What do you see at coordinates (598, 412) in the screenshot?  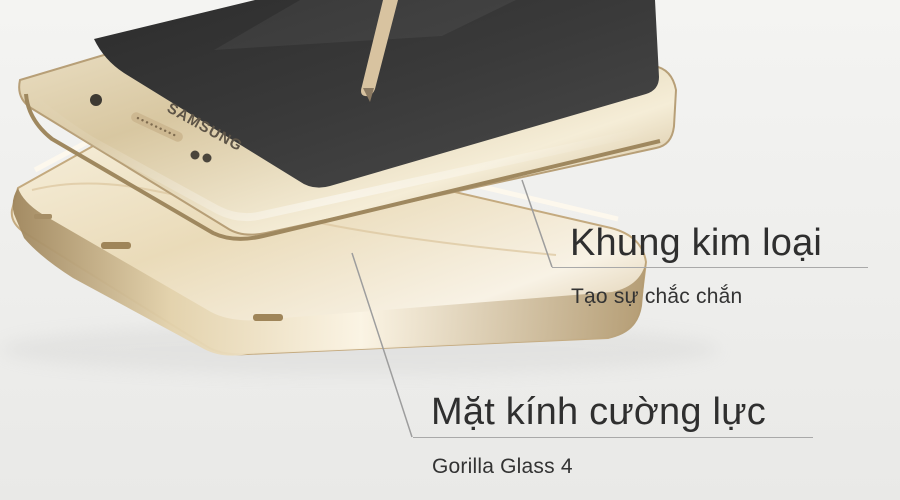 I see `glass-callout-title: Mặt kính cường lực` at bounding box center [598, 412].